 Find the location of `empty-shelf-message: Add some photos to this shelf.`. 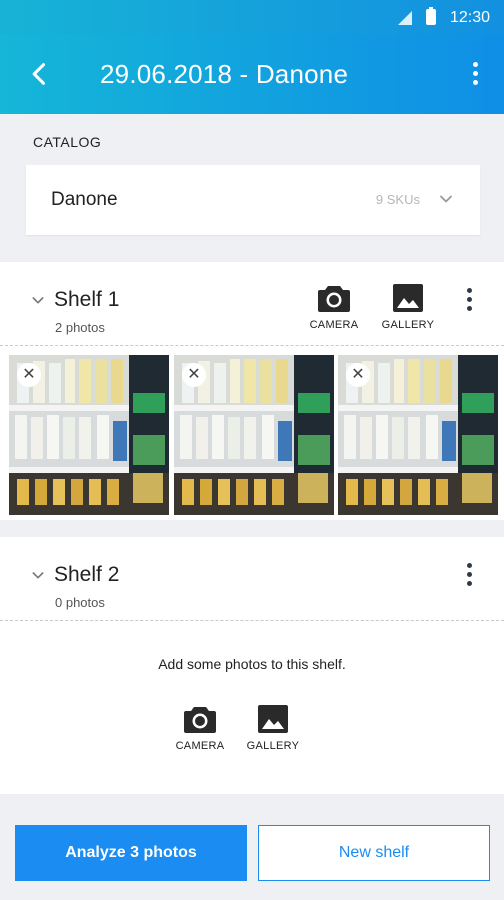

empty-shelf-message: Add some photos to this shelf. is located at coordinates (252, 664).